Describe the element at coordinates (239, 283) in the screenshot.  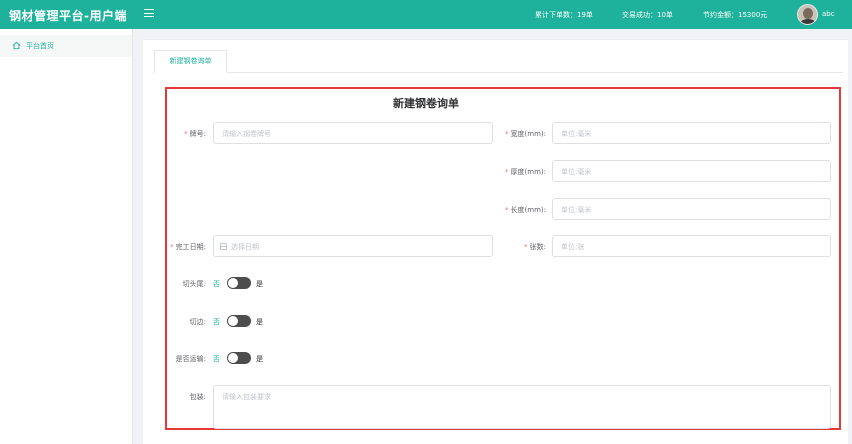
I see `cut-head-switch` at that location.